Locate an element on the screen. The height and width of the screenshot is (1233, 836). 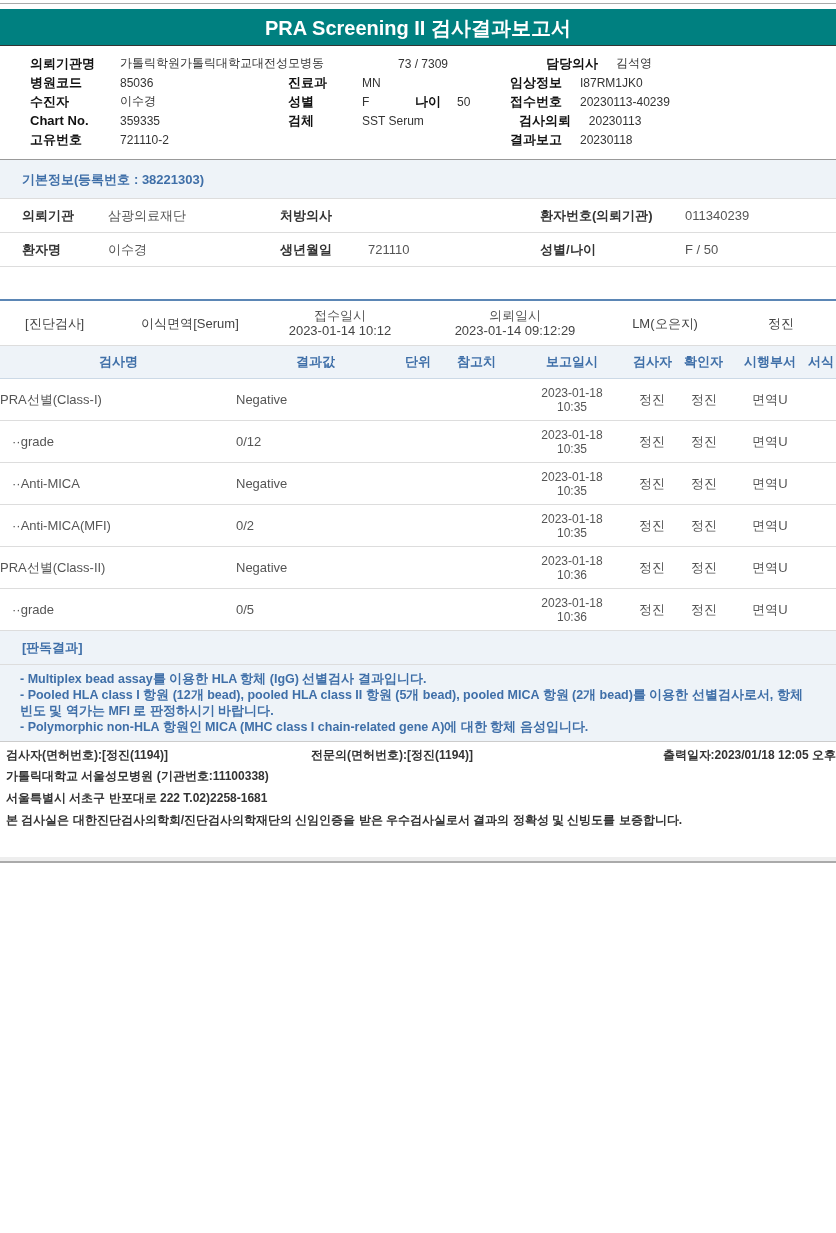
table-cell-text: PRA선별(Class-II) is located at coordinates (53, 567).